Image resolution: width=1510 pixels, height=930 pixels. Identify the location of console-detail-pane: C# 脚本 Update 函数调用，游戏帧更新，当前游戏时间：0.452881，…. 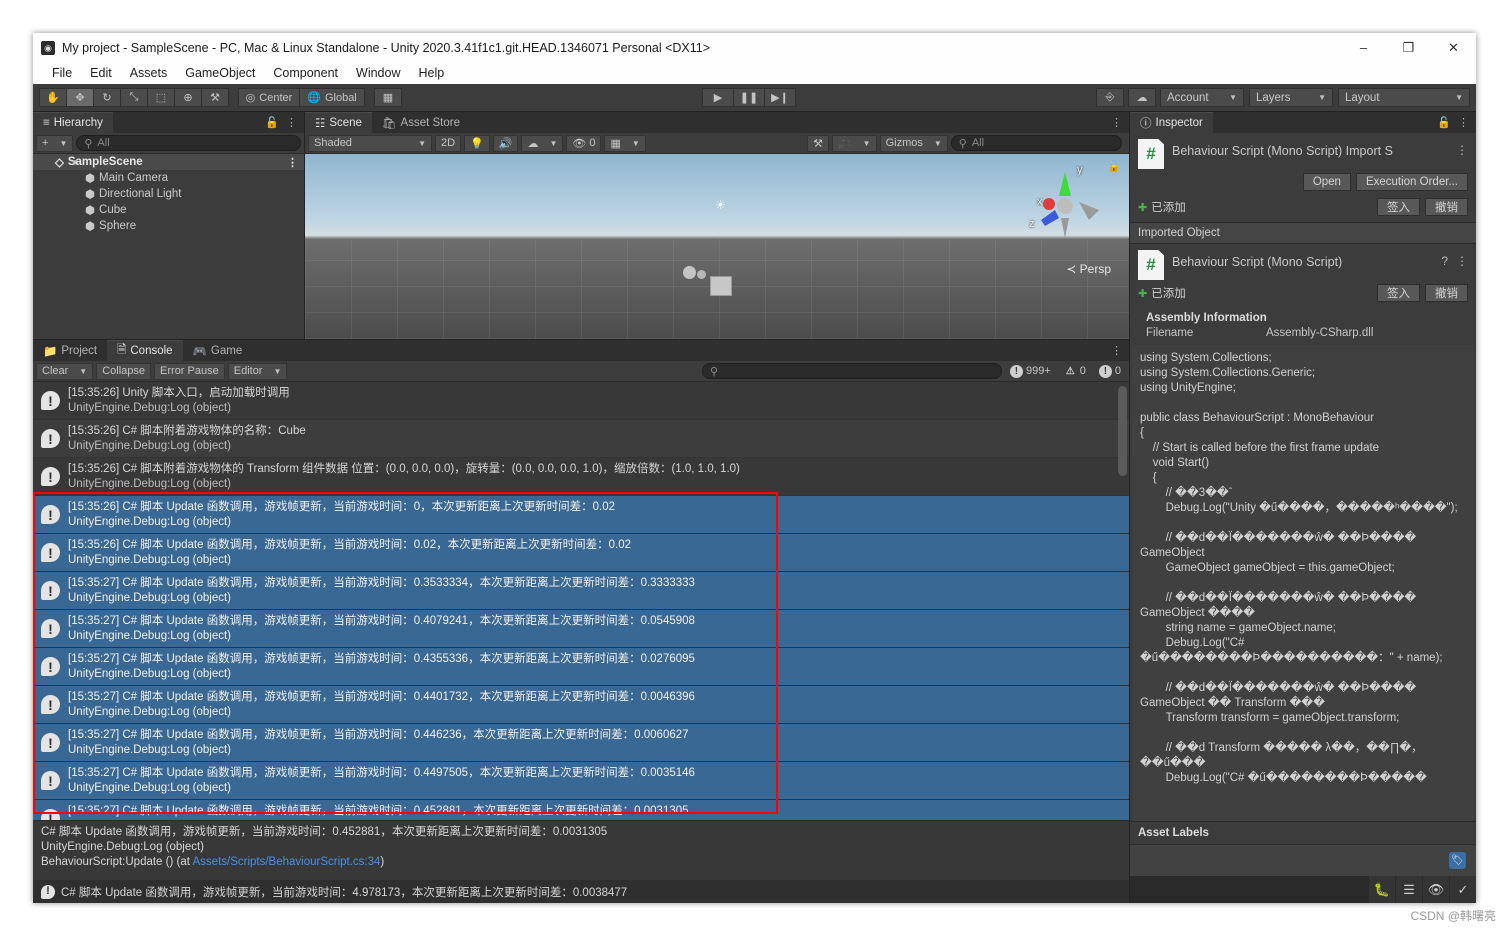
(581, 850).